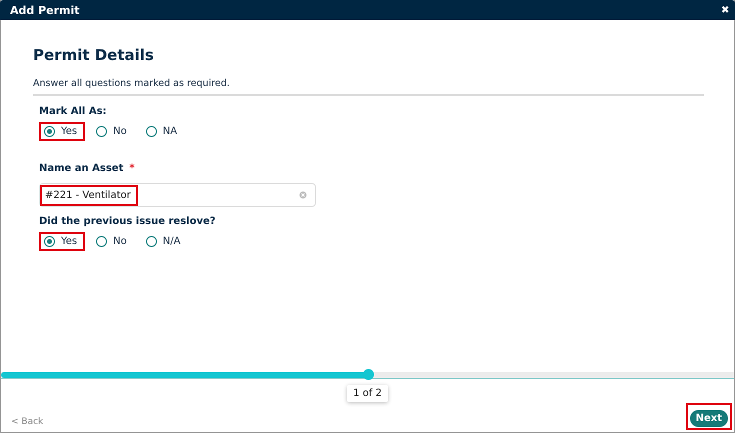 The width and height of the screenshot is (735, 433). Describe the element at coordinates (367, 393) in the screenshot. I see `progress-label: 1 of 2` at that location.